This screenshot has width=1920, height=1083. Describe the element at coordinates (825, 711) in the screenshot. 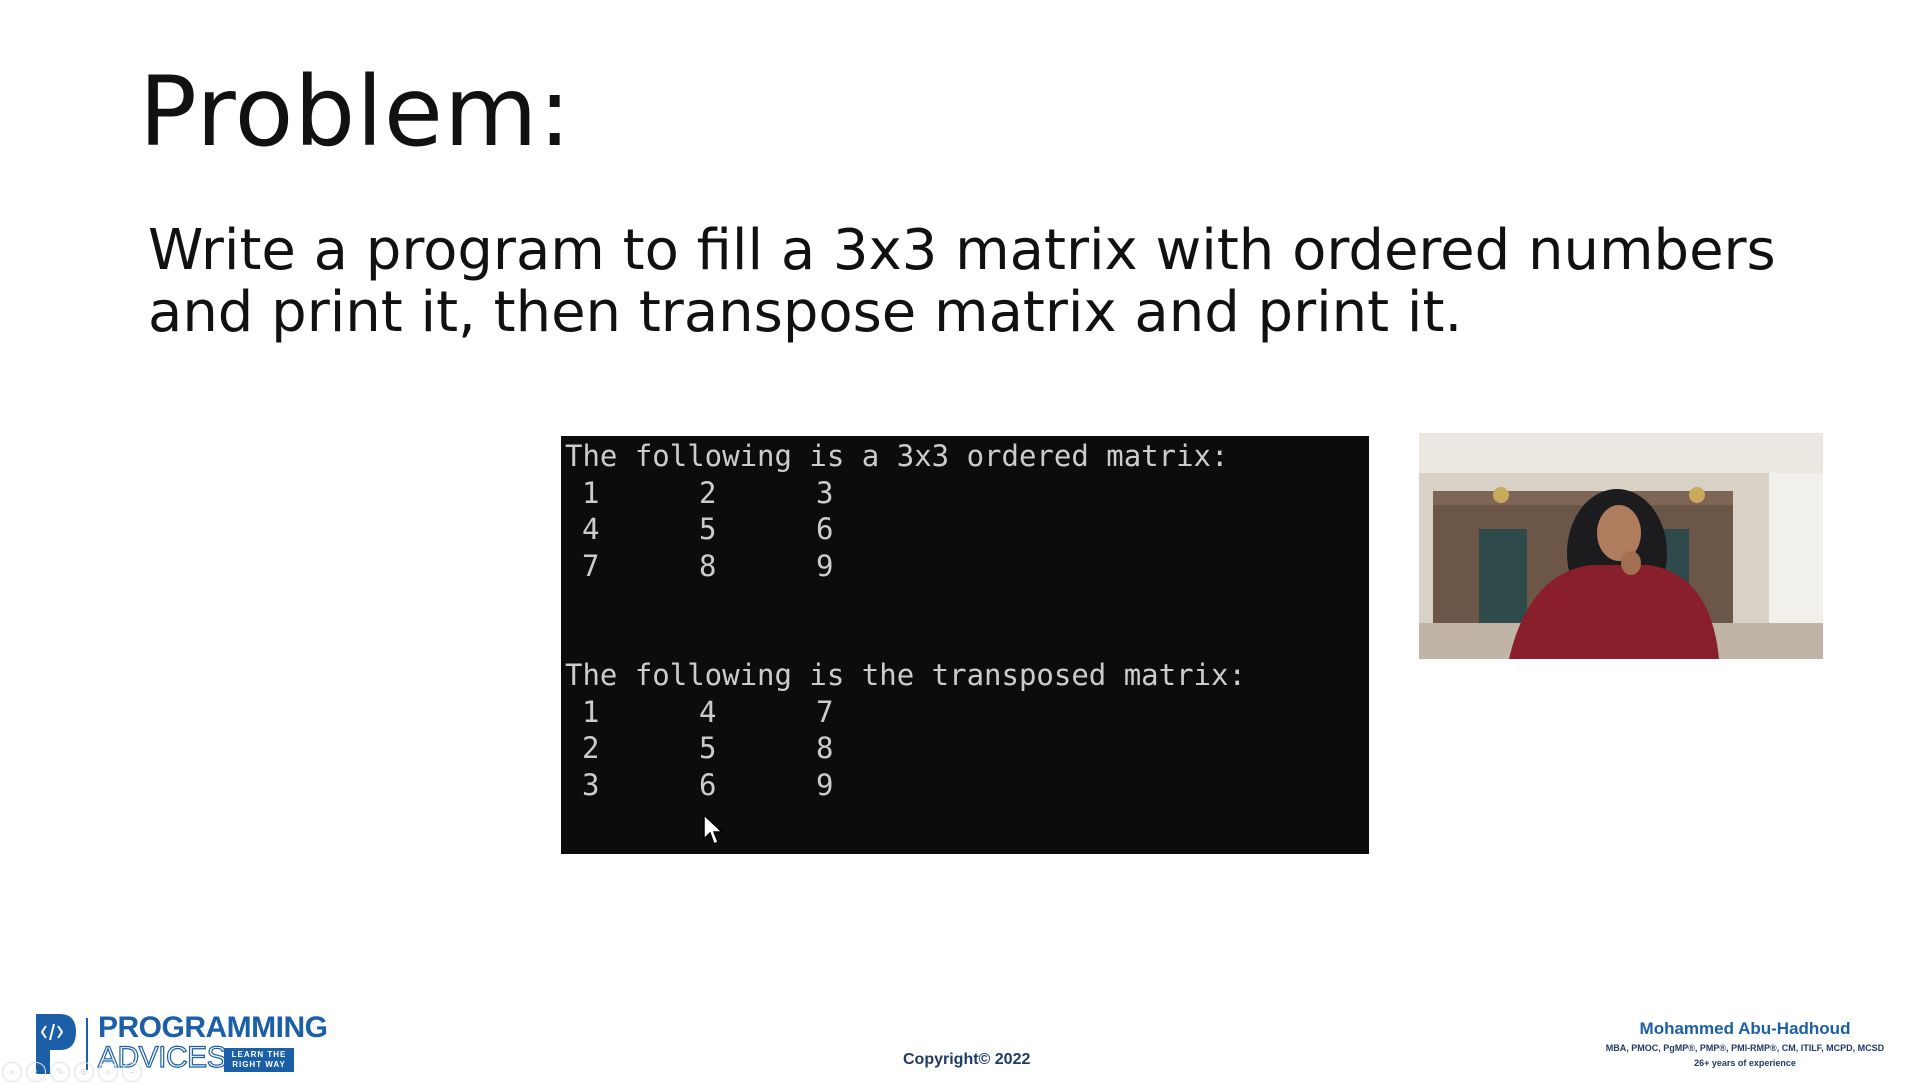

I see `transposed-cell: 7` at that location.